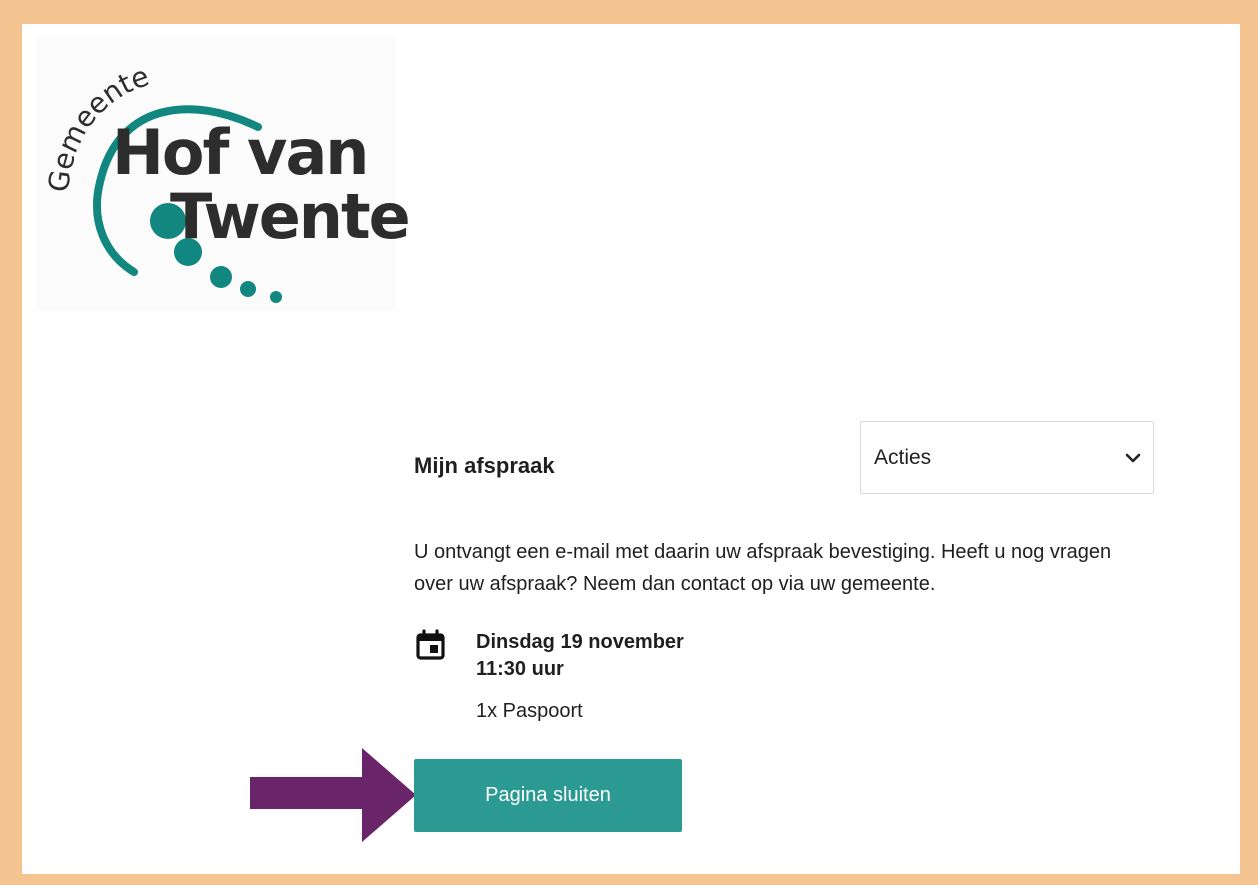 Image resolution: width=1258 pixels, height=885 pixels. What do you see at coordinates (1133, 458) in the screenshot?
I see `chevron-down-icon` at bounding box center [1133, 458].